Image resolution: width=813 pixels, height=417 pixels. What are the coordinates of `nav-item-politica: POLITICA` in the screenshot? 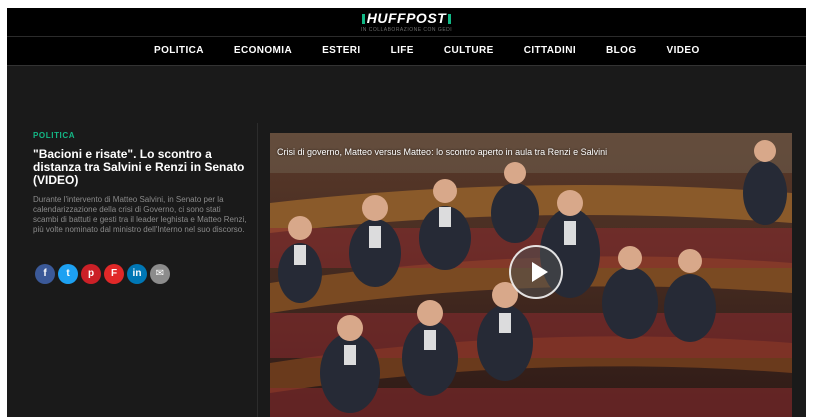 It's located at (179, 50).